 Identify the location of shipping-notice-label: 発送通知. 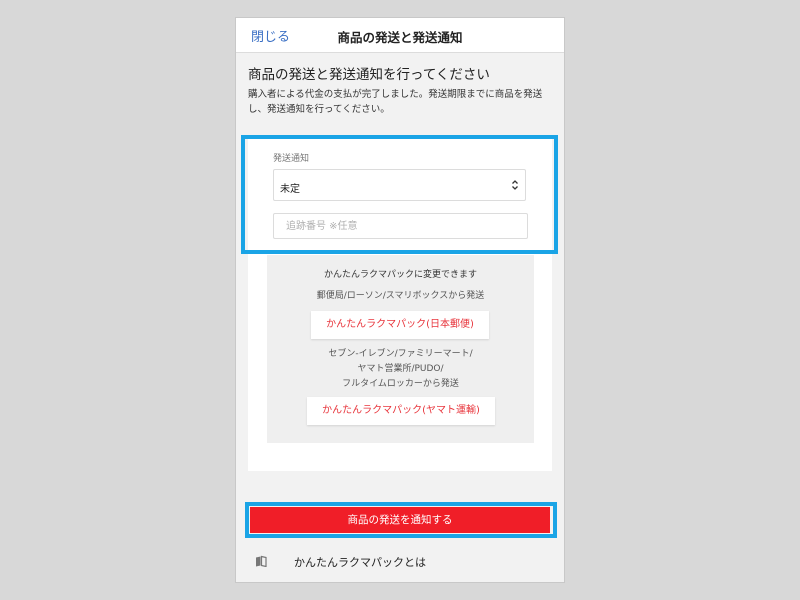
(291, 159).